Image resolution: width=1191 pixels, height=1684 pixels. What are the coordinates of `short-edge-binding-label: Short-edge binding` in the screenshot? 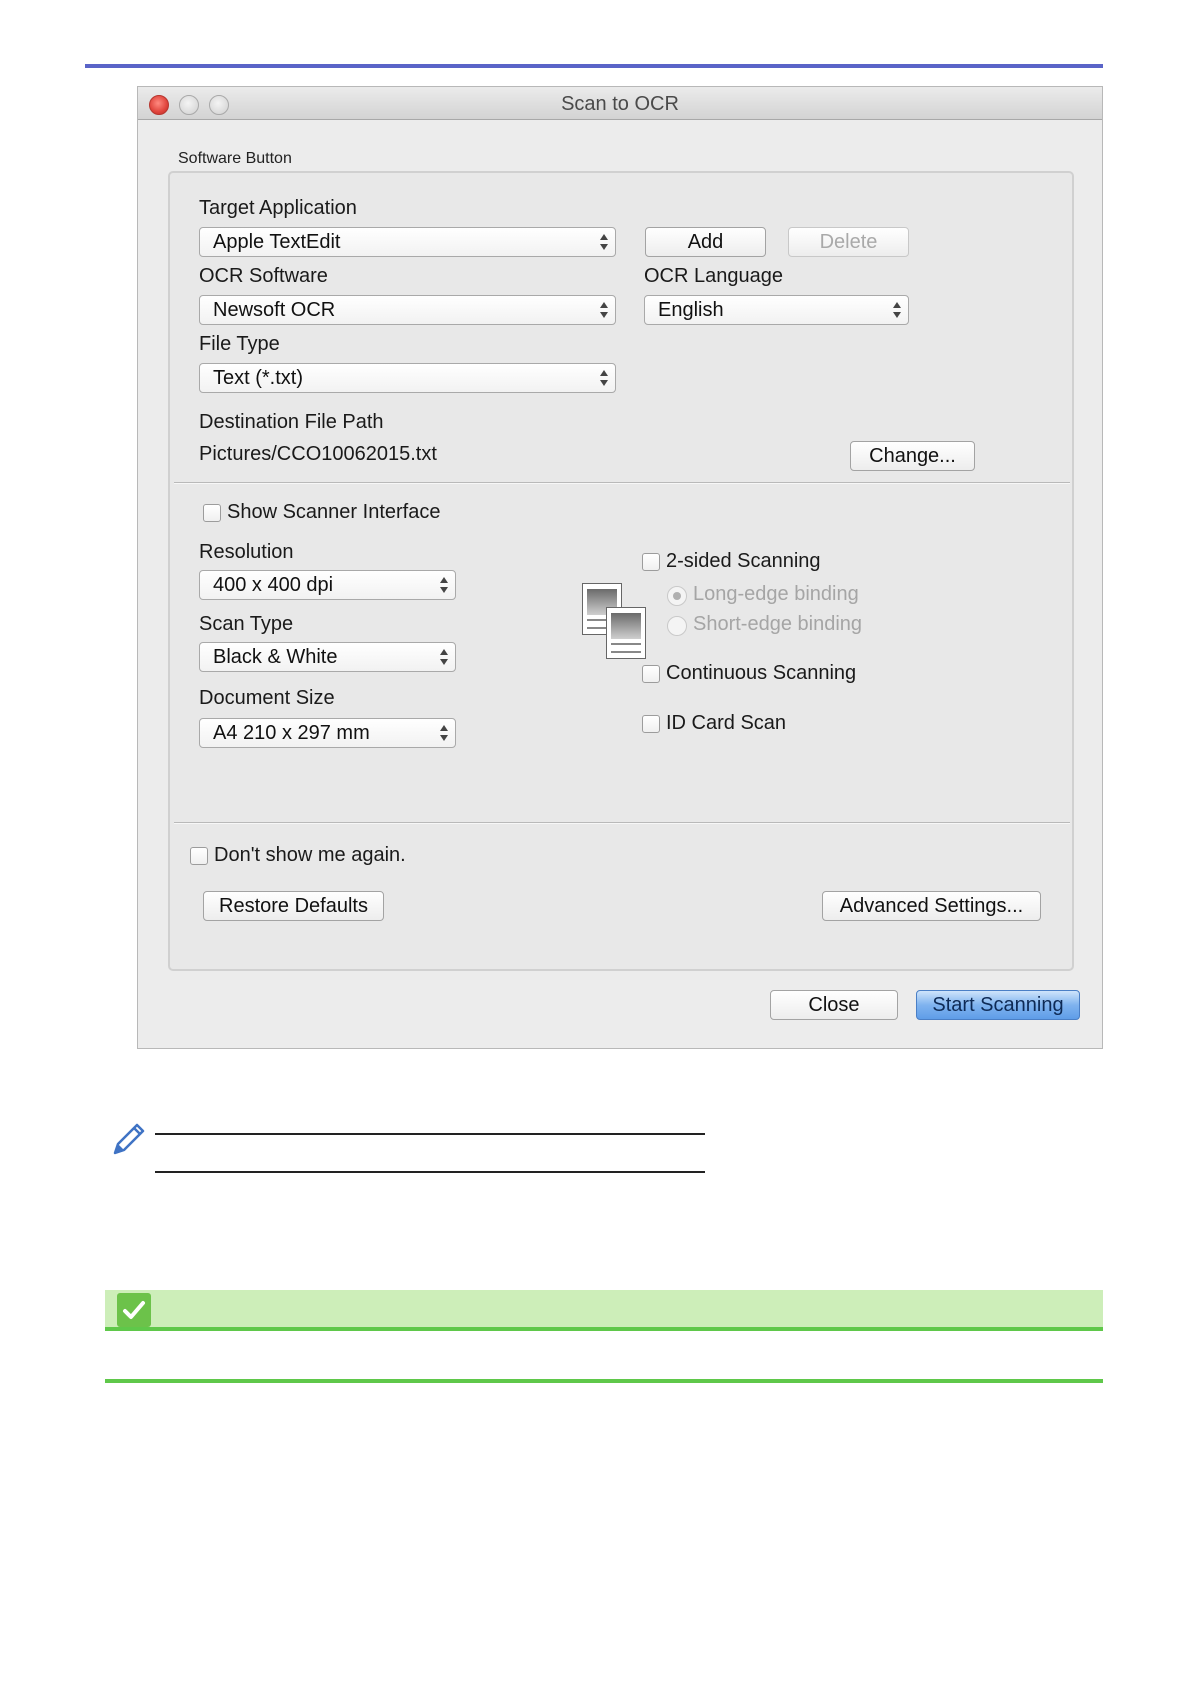 It's located at (778, 624).